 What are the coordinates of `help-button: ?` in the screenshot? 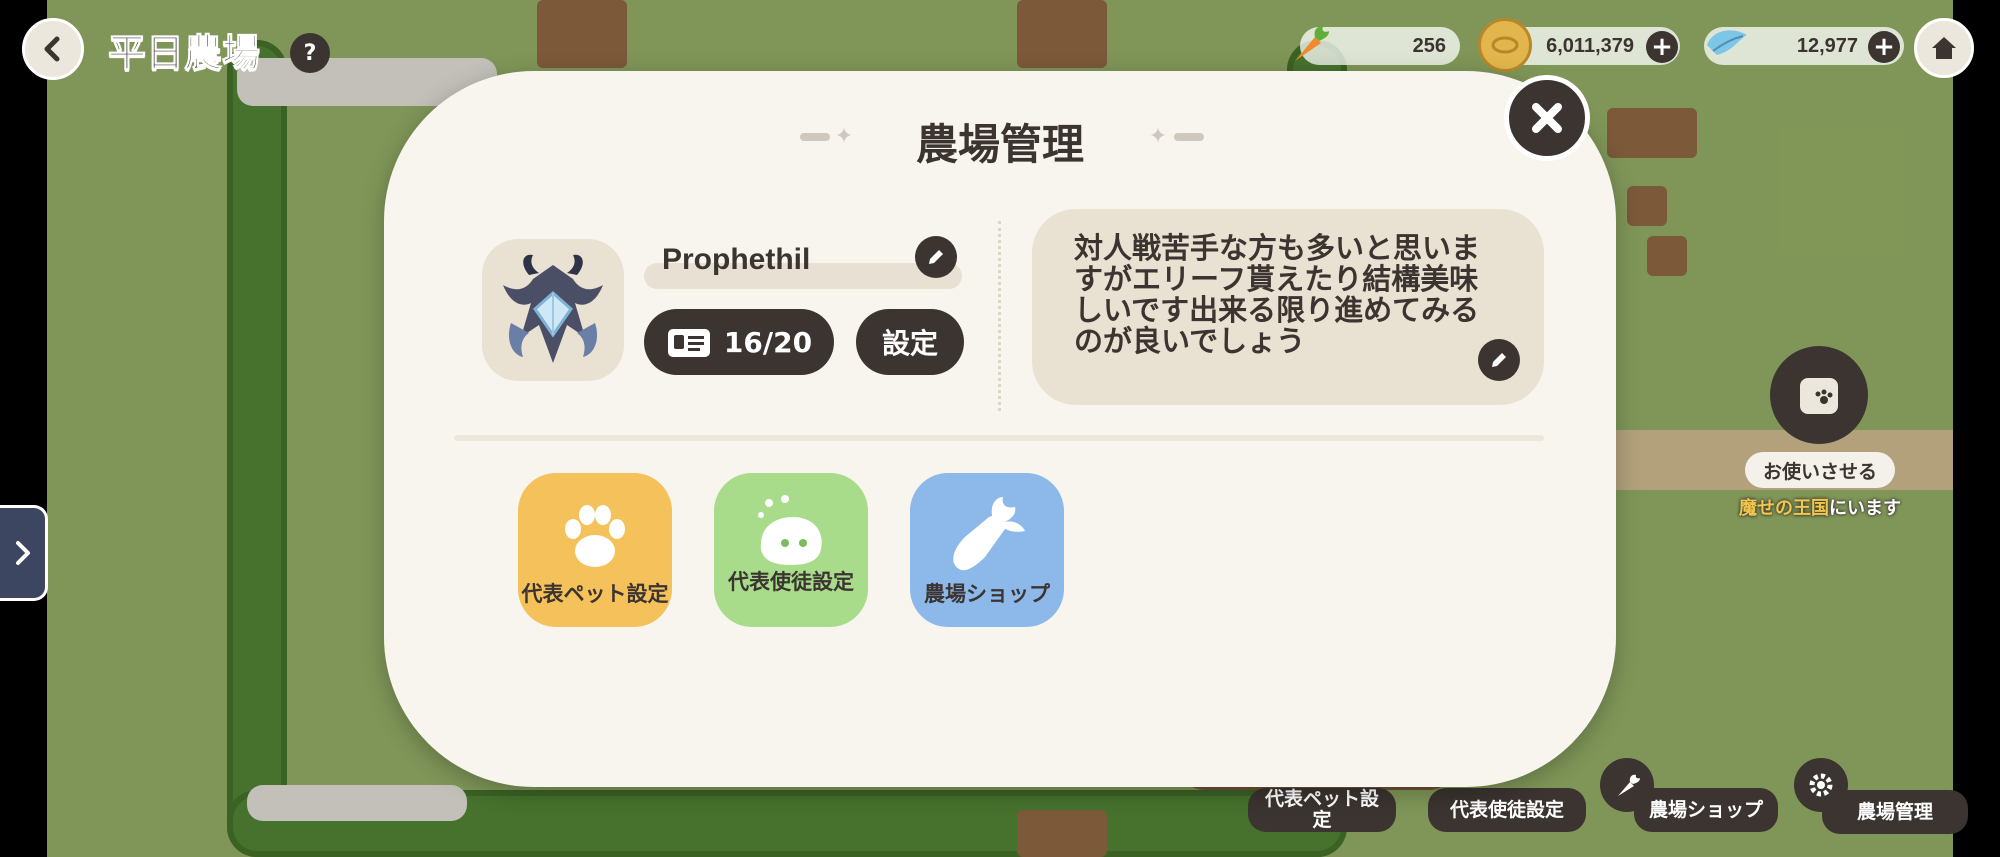 It's located at (310, 53).